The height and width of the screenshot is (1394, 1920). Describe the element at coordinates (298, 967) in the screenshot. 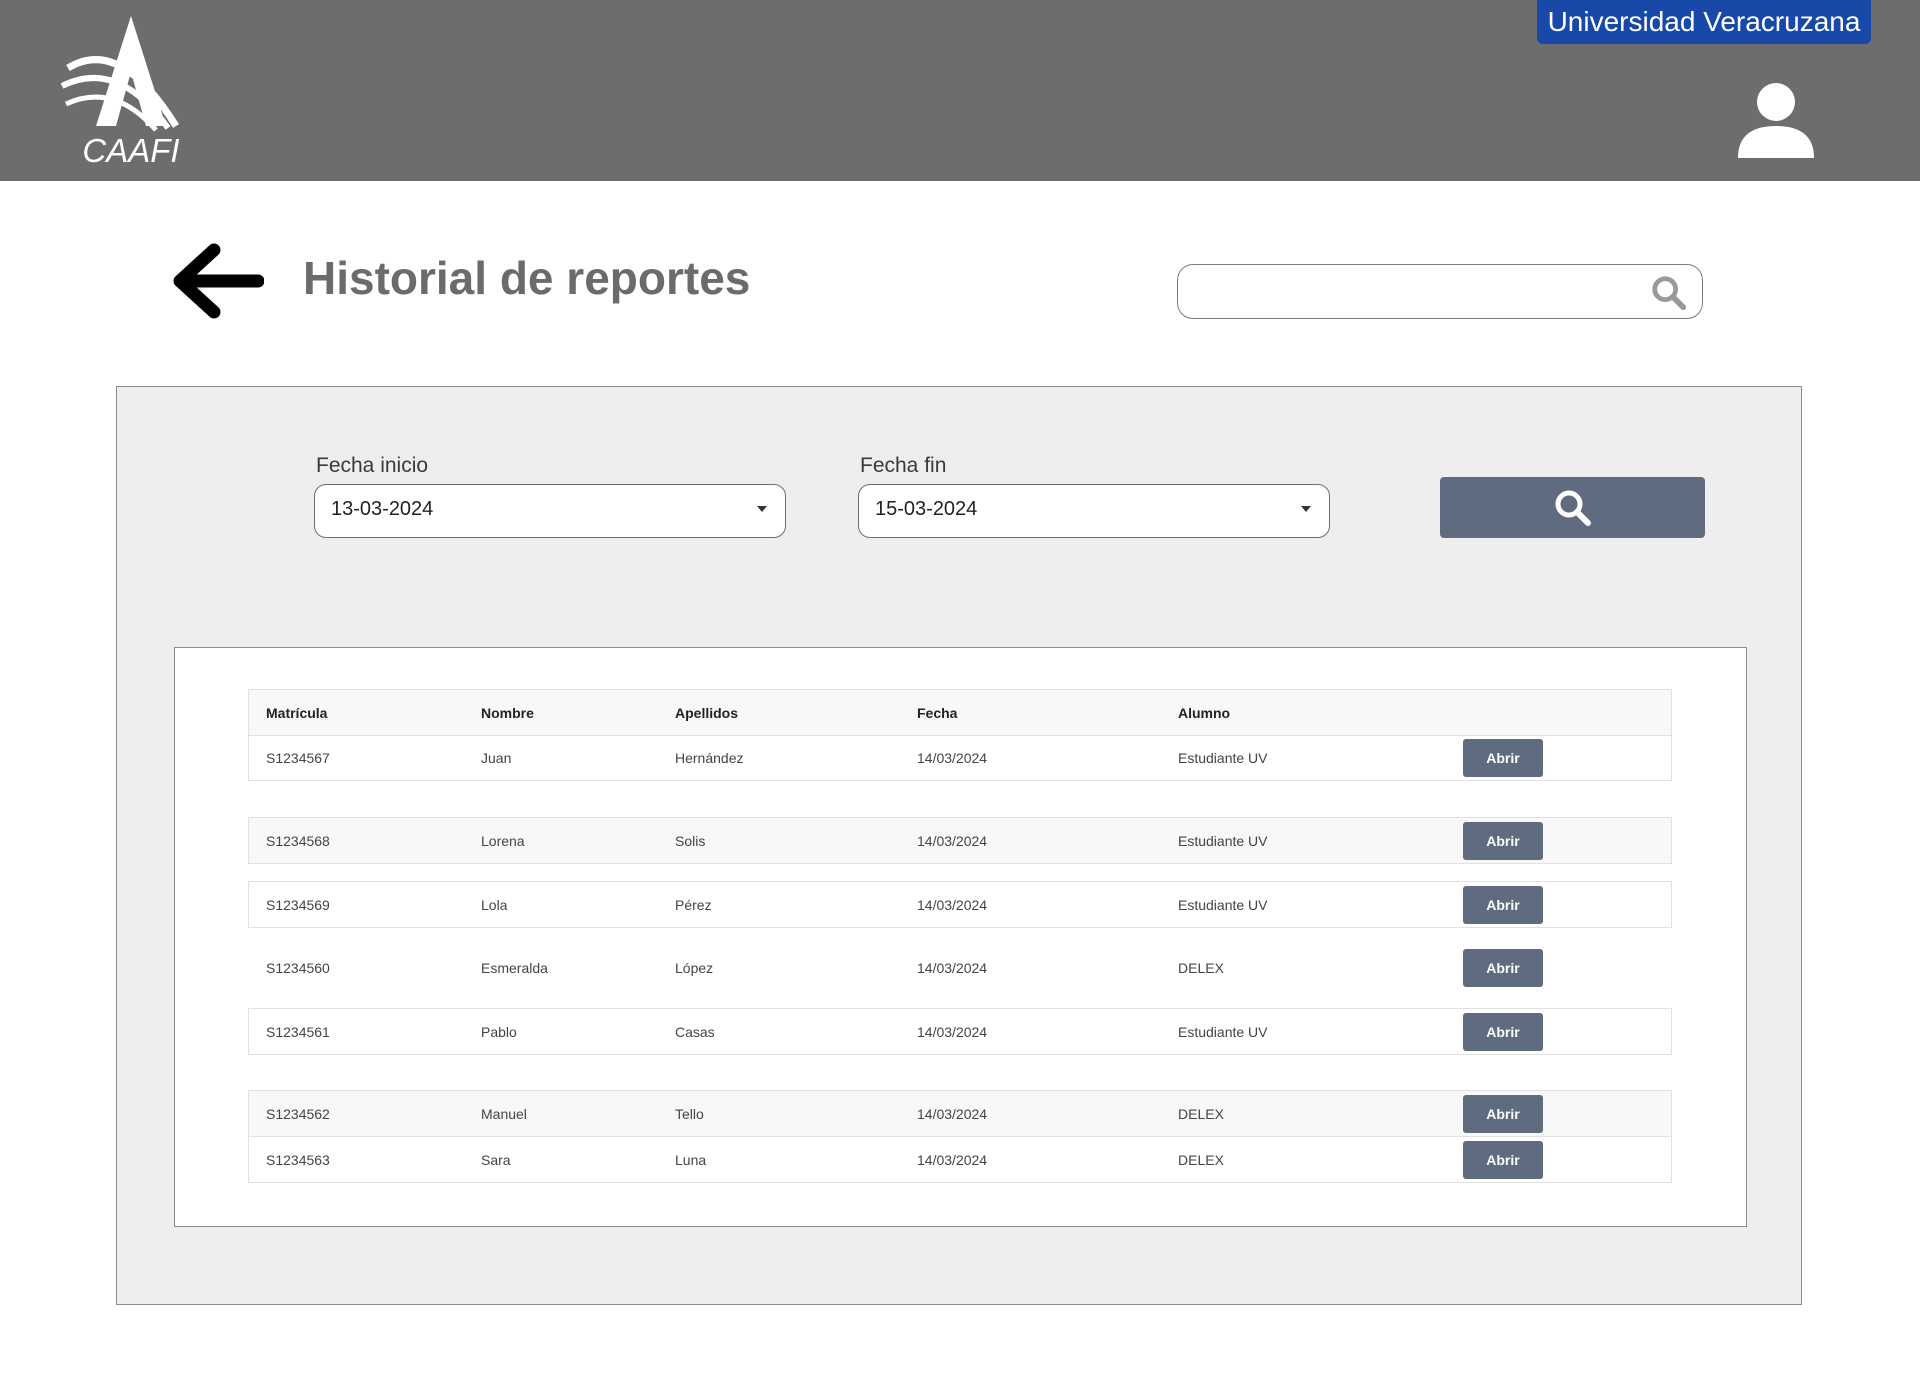

I see `cell-matricula: S1234560` at that location.